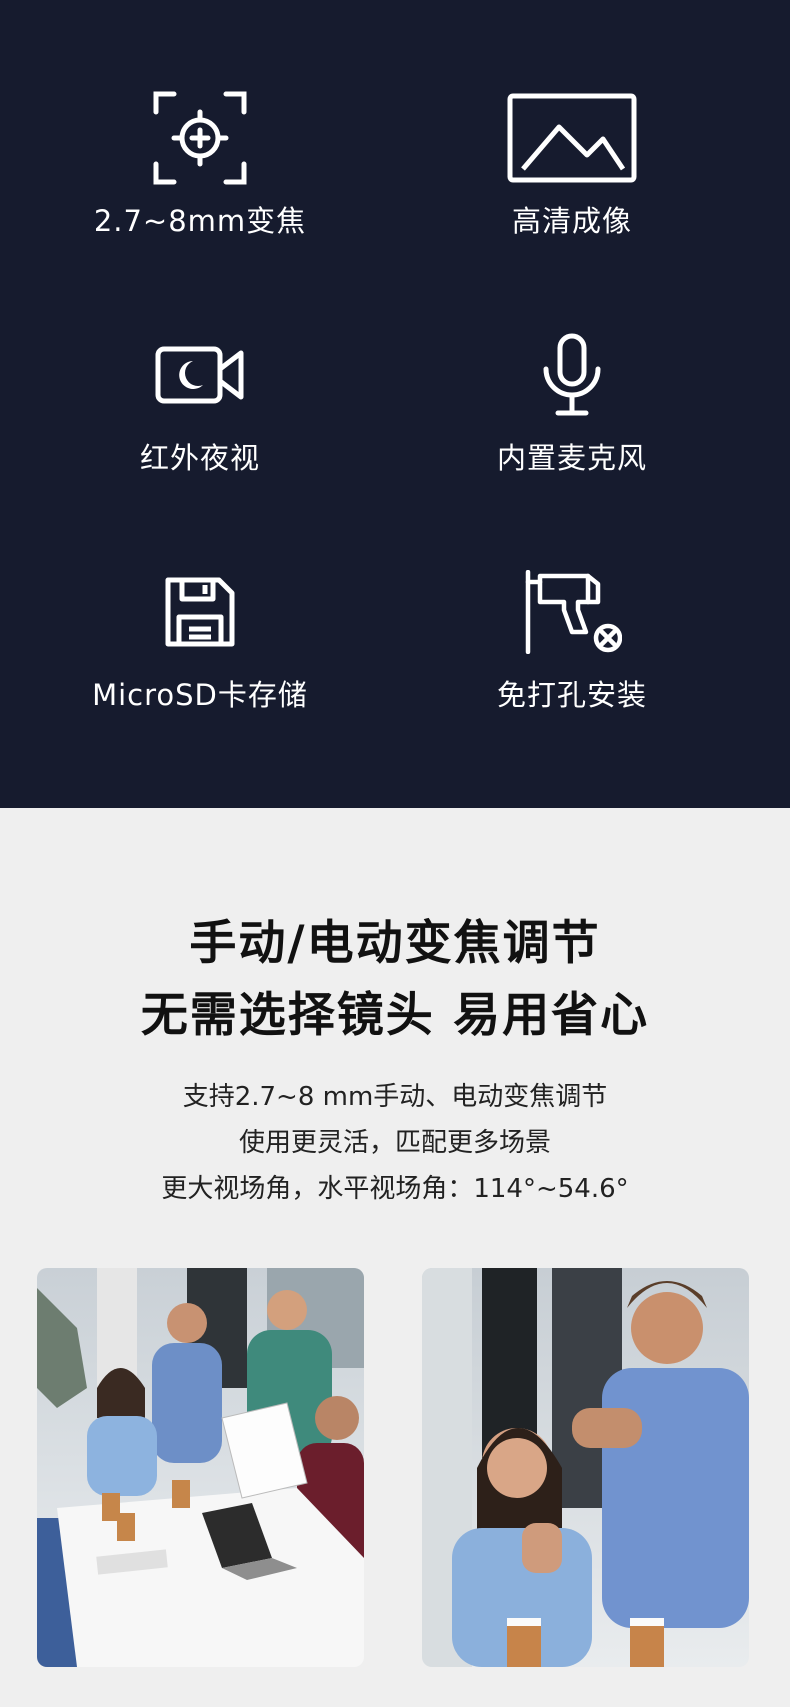 The height and width of the screenshot is (1707, 790). Describe the element at coordinates (200, 1467) in the screenshot. I see `office-meeting-photo` at that location.